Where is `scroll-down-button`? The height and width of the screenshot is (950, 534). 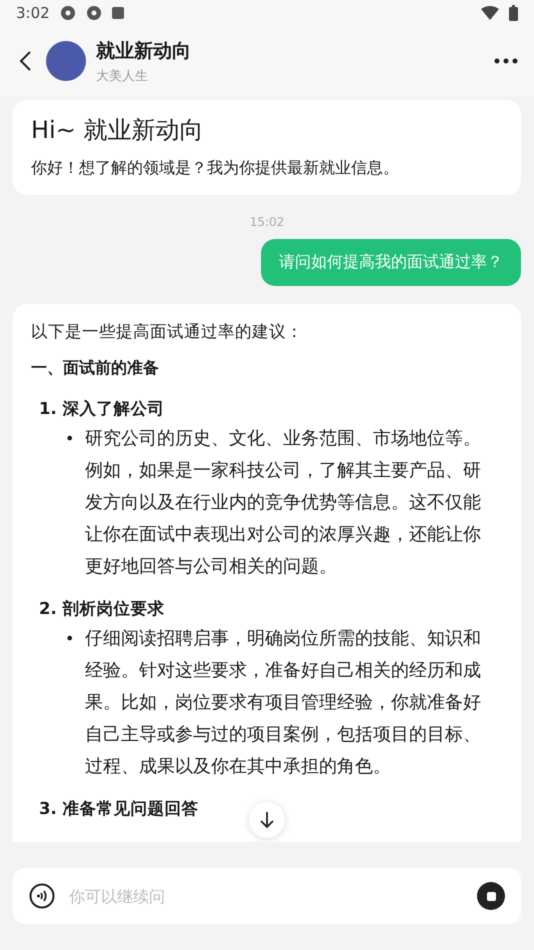
scroll-down-button is located at coordinates (267, 820).